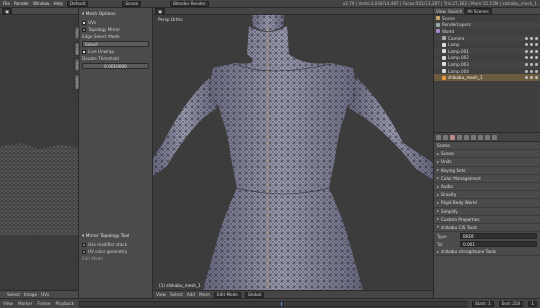 The height and width of the screenshot is (308, 540). What do you see at coordinates (100, 58) in the screenshot?
I see `double-threshold-label: Double Threshold` at bounding box center [100, 58].